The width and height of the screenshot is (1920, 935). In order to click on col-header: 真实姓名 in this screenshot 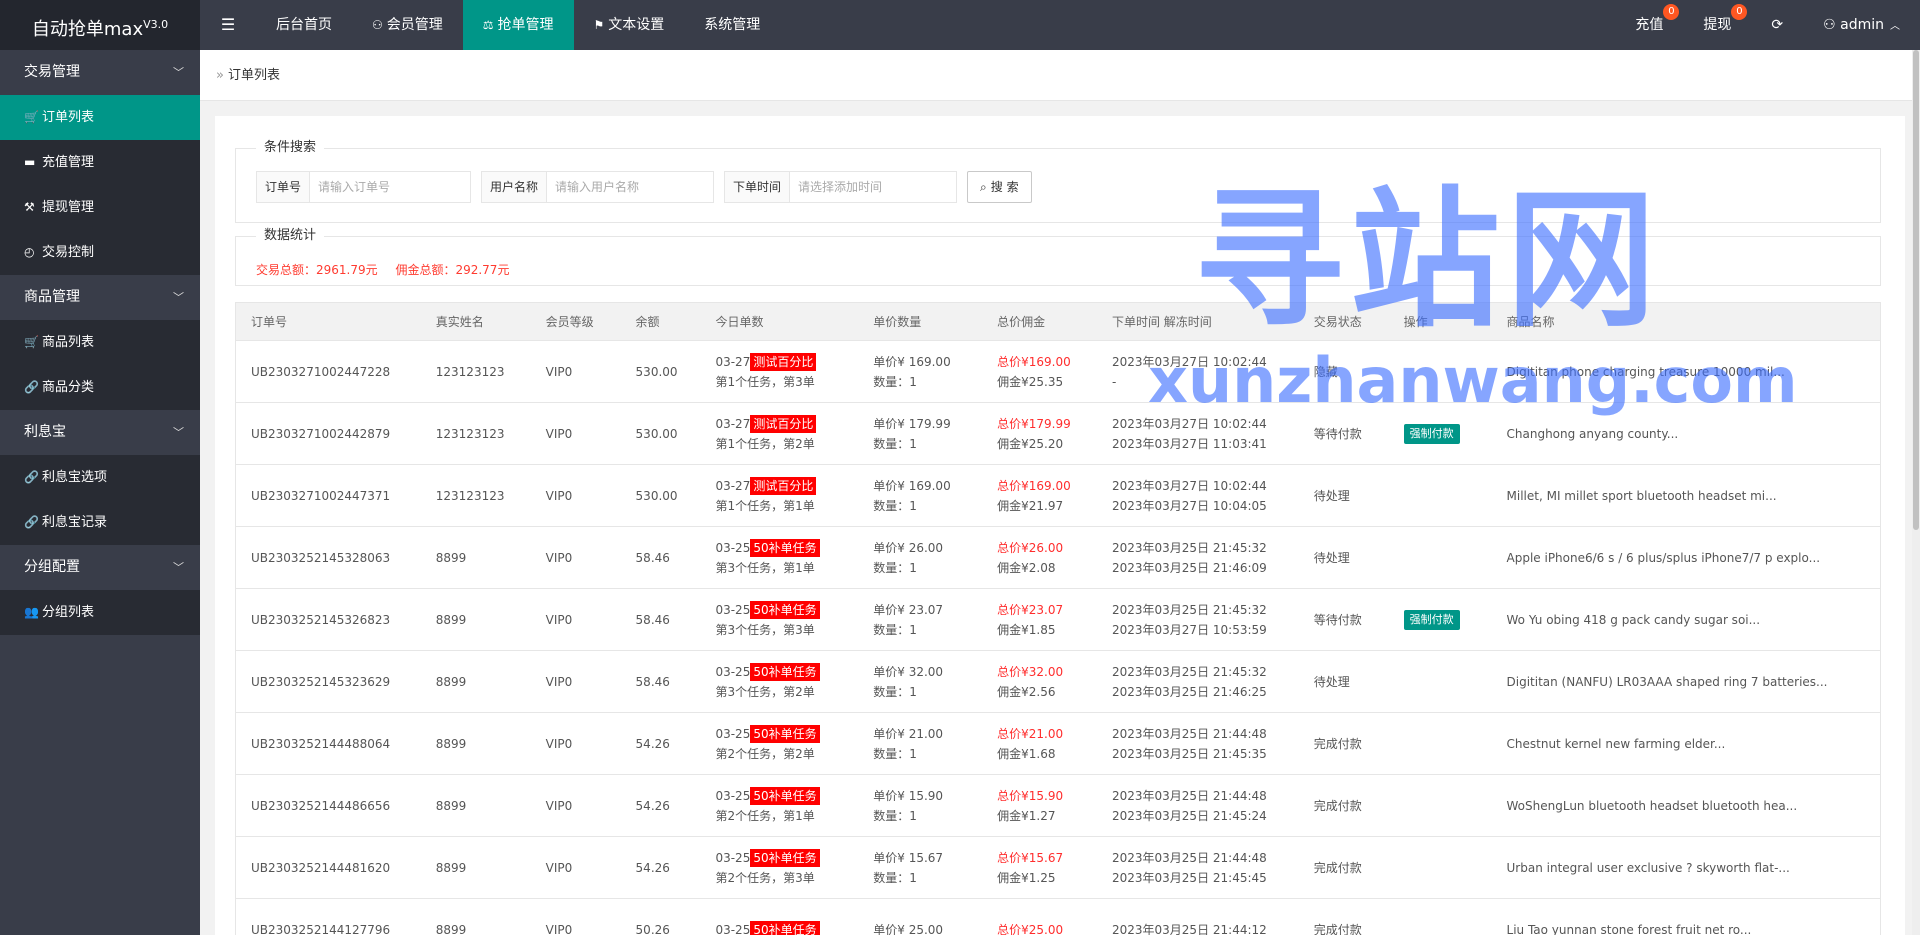, I will do `click(476, 321)`.